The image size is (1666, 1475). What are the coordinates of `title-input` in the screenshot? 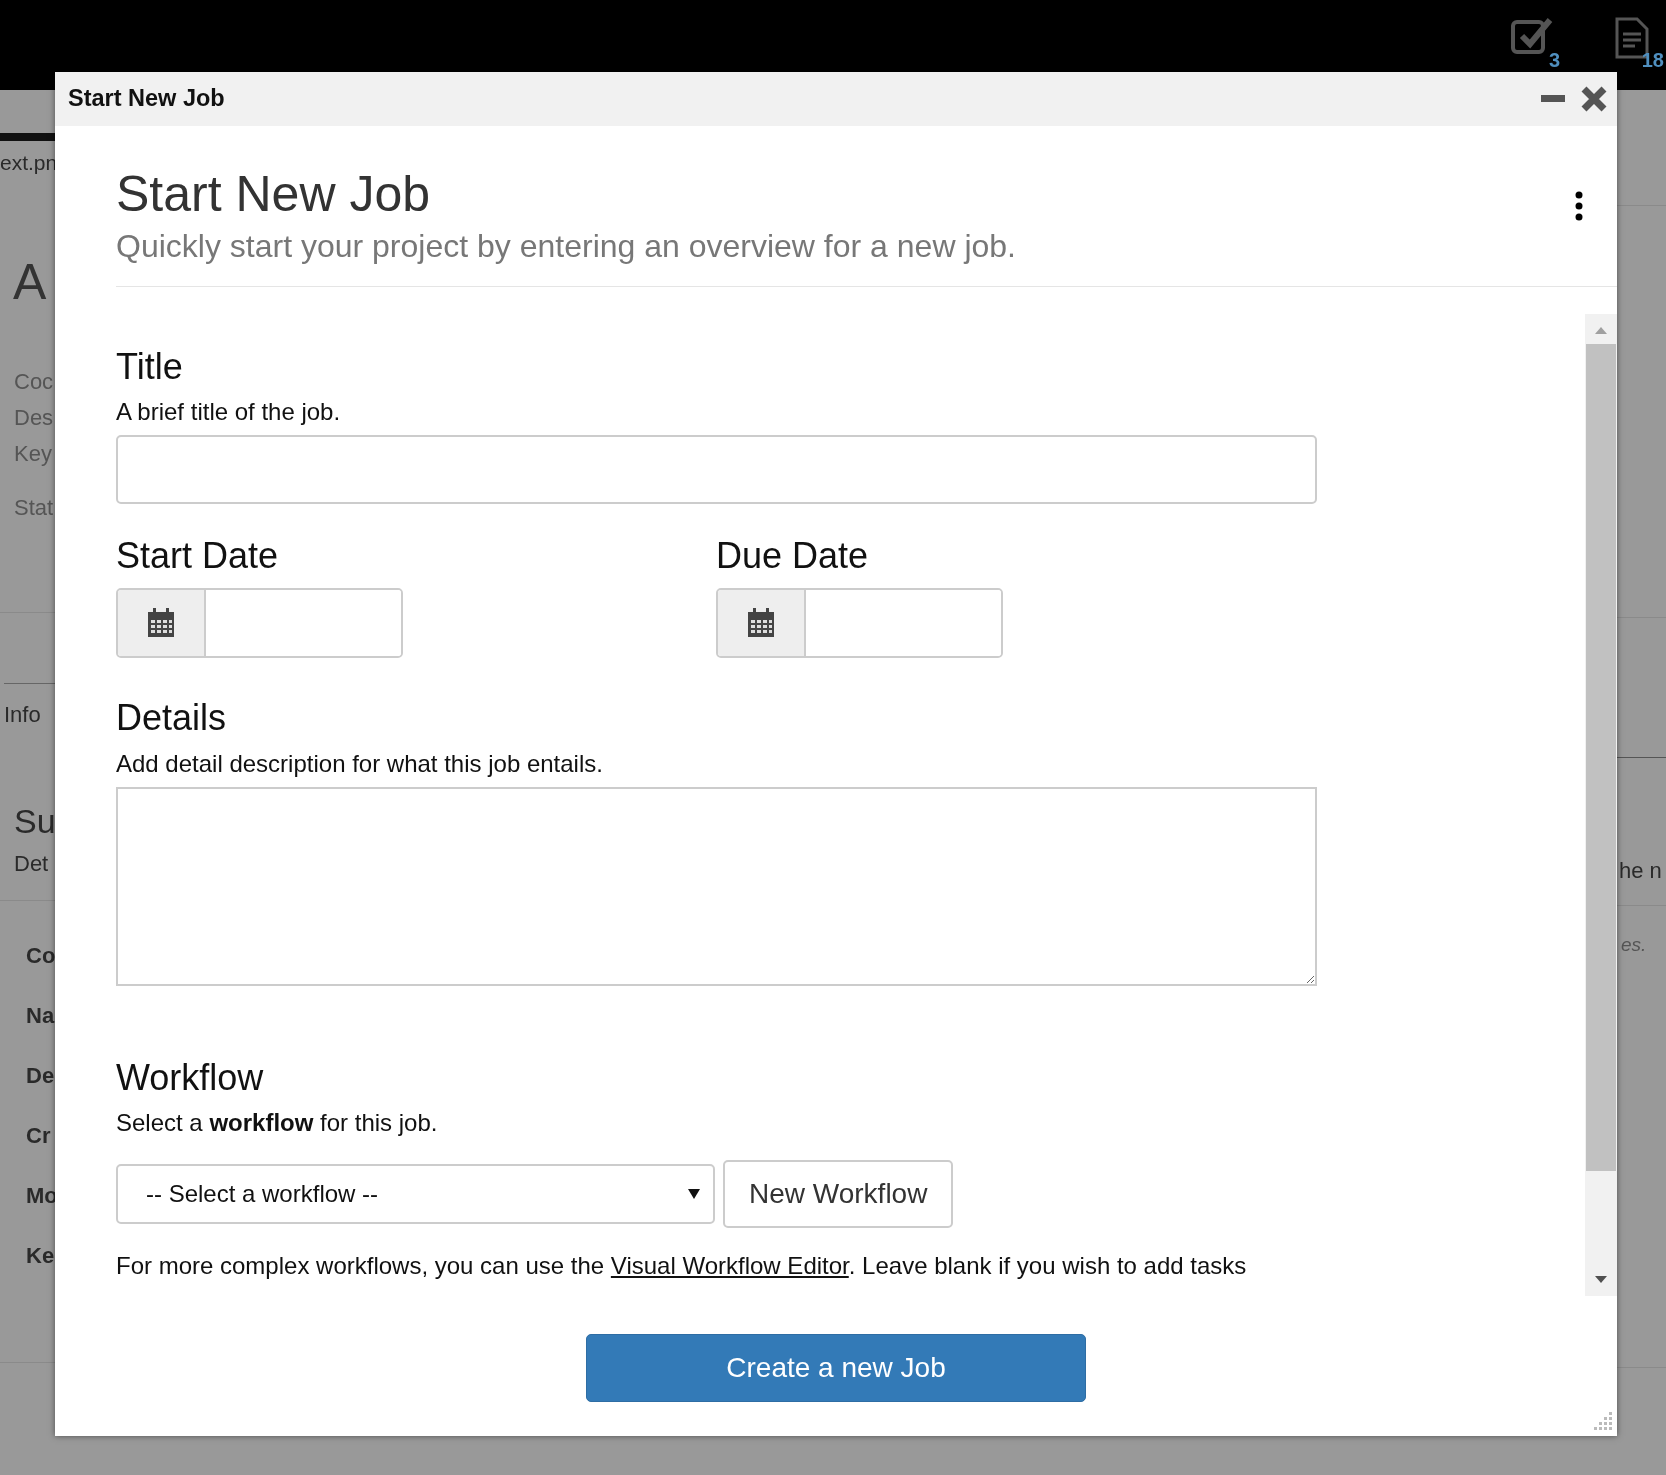 It's located at (716, 470).